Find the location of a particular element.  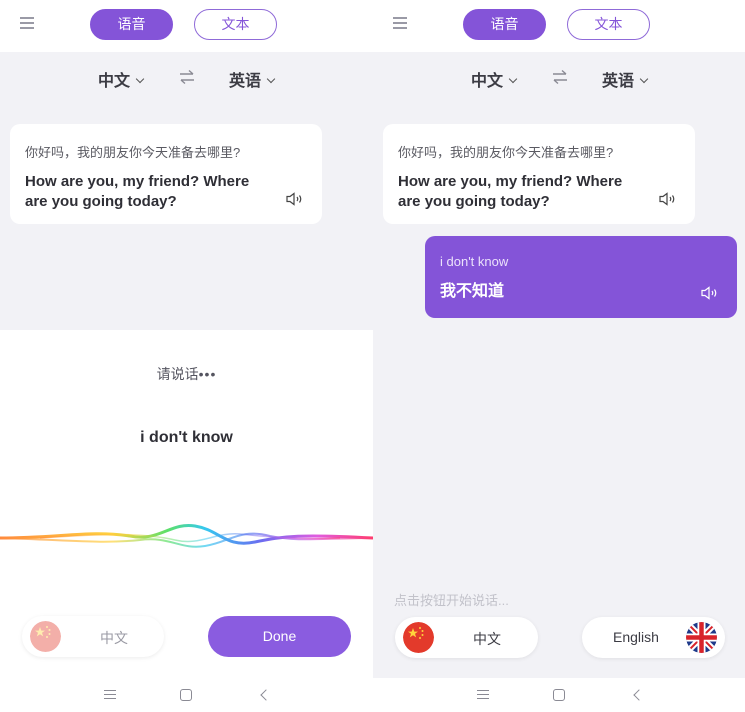

language-chip-english: English is located at coordinates (653, 637).